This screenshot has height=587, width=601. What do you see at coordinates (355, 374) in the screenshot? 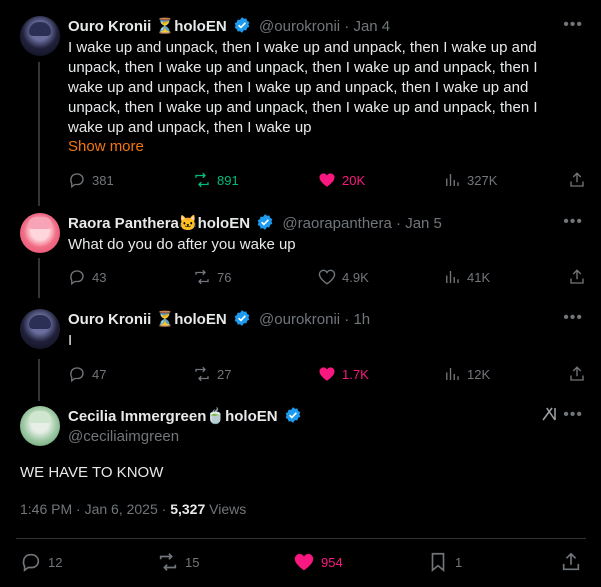
I see `like-count: 1.7K` at bounding box center [355, 374].